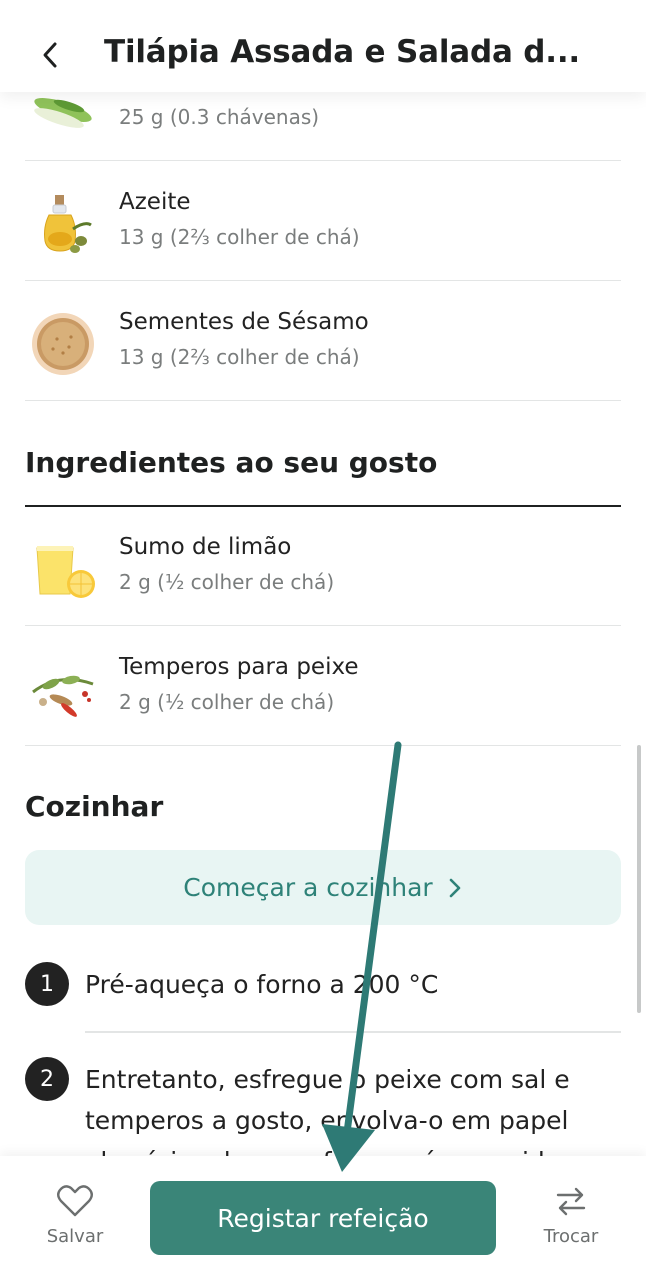 This screenshot has width=646, height=1280. What do you see at coordinates (47, 984) in the screenshot?
I see `step-number: 1` at bounding box center [47, 984].